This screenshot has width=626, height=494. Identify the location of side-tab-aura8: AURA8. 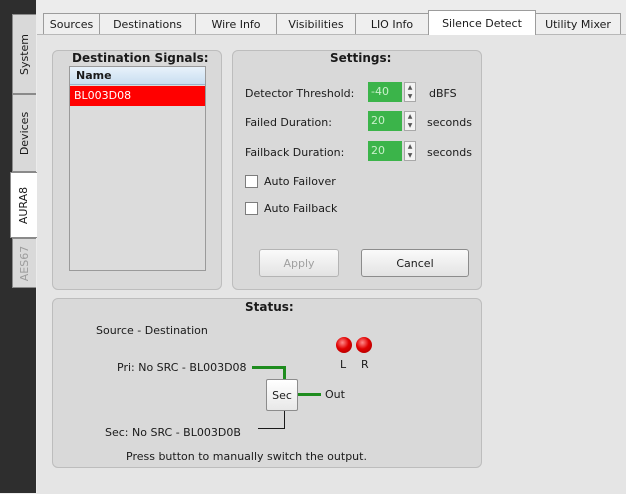
(23, 205).